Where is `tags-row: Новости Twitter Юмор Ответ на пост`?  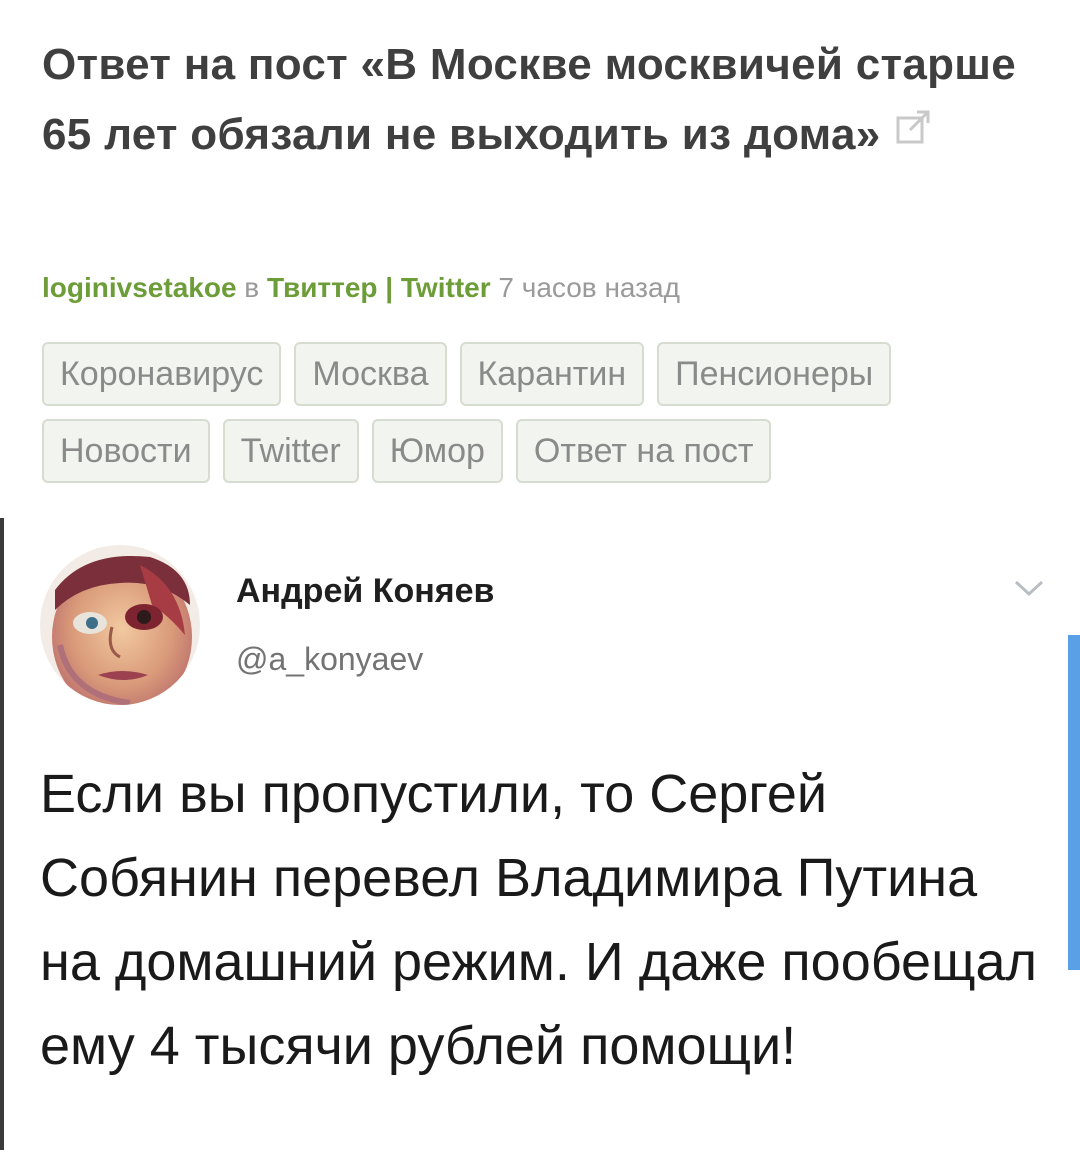 tags-row: Новости Twitter Юмор Ответ на пост is located at coordinates (542, 451).